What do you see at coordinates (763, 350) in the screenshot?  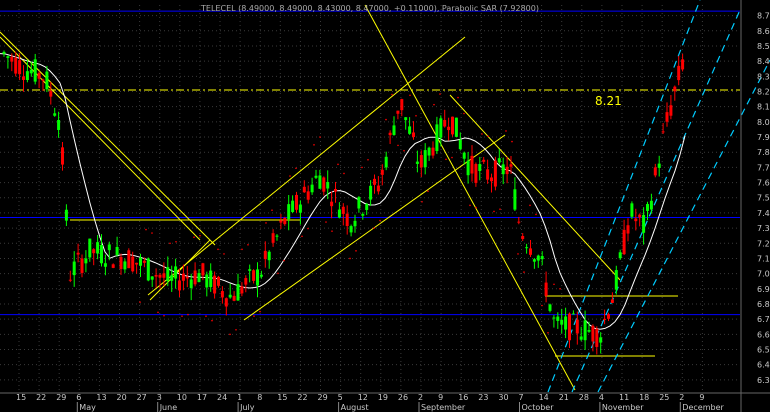 I see `y-tick-label: 6.5` at bounding box center [763, 350].